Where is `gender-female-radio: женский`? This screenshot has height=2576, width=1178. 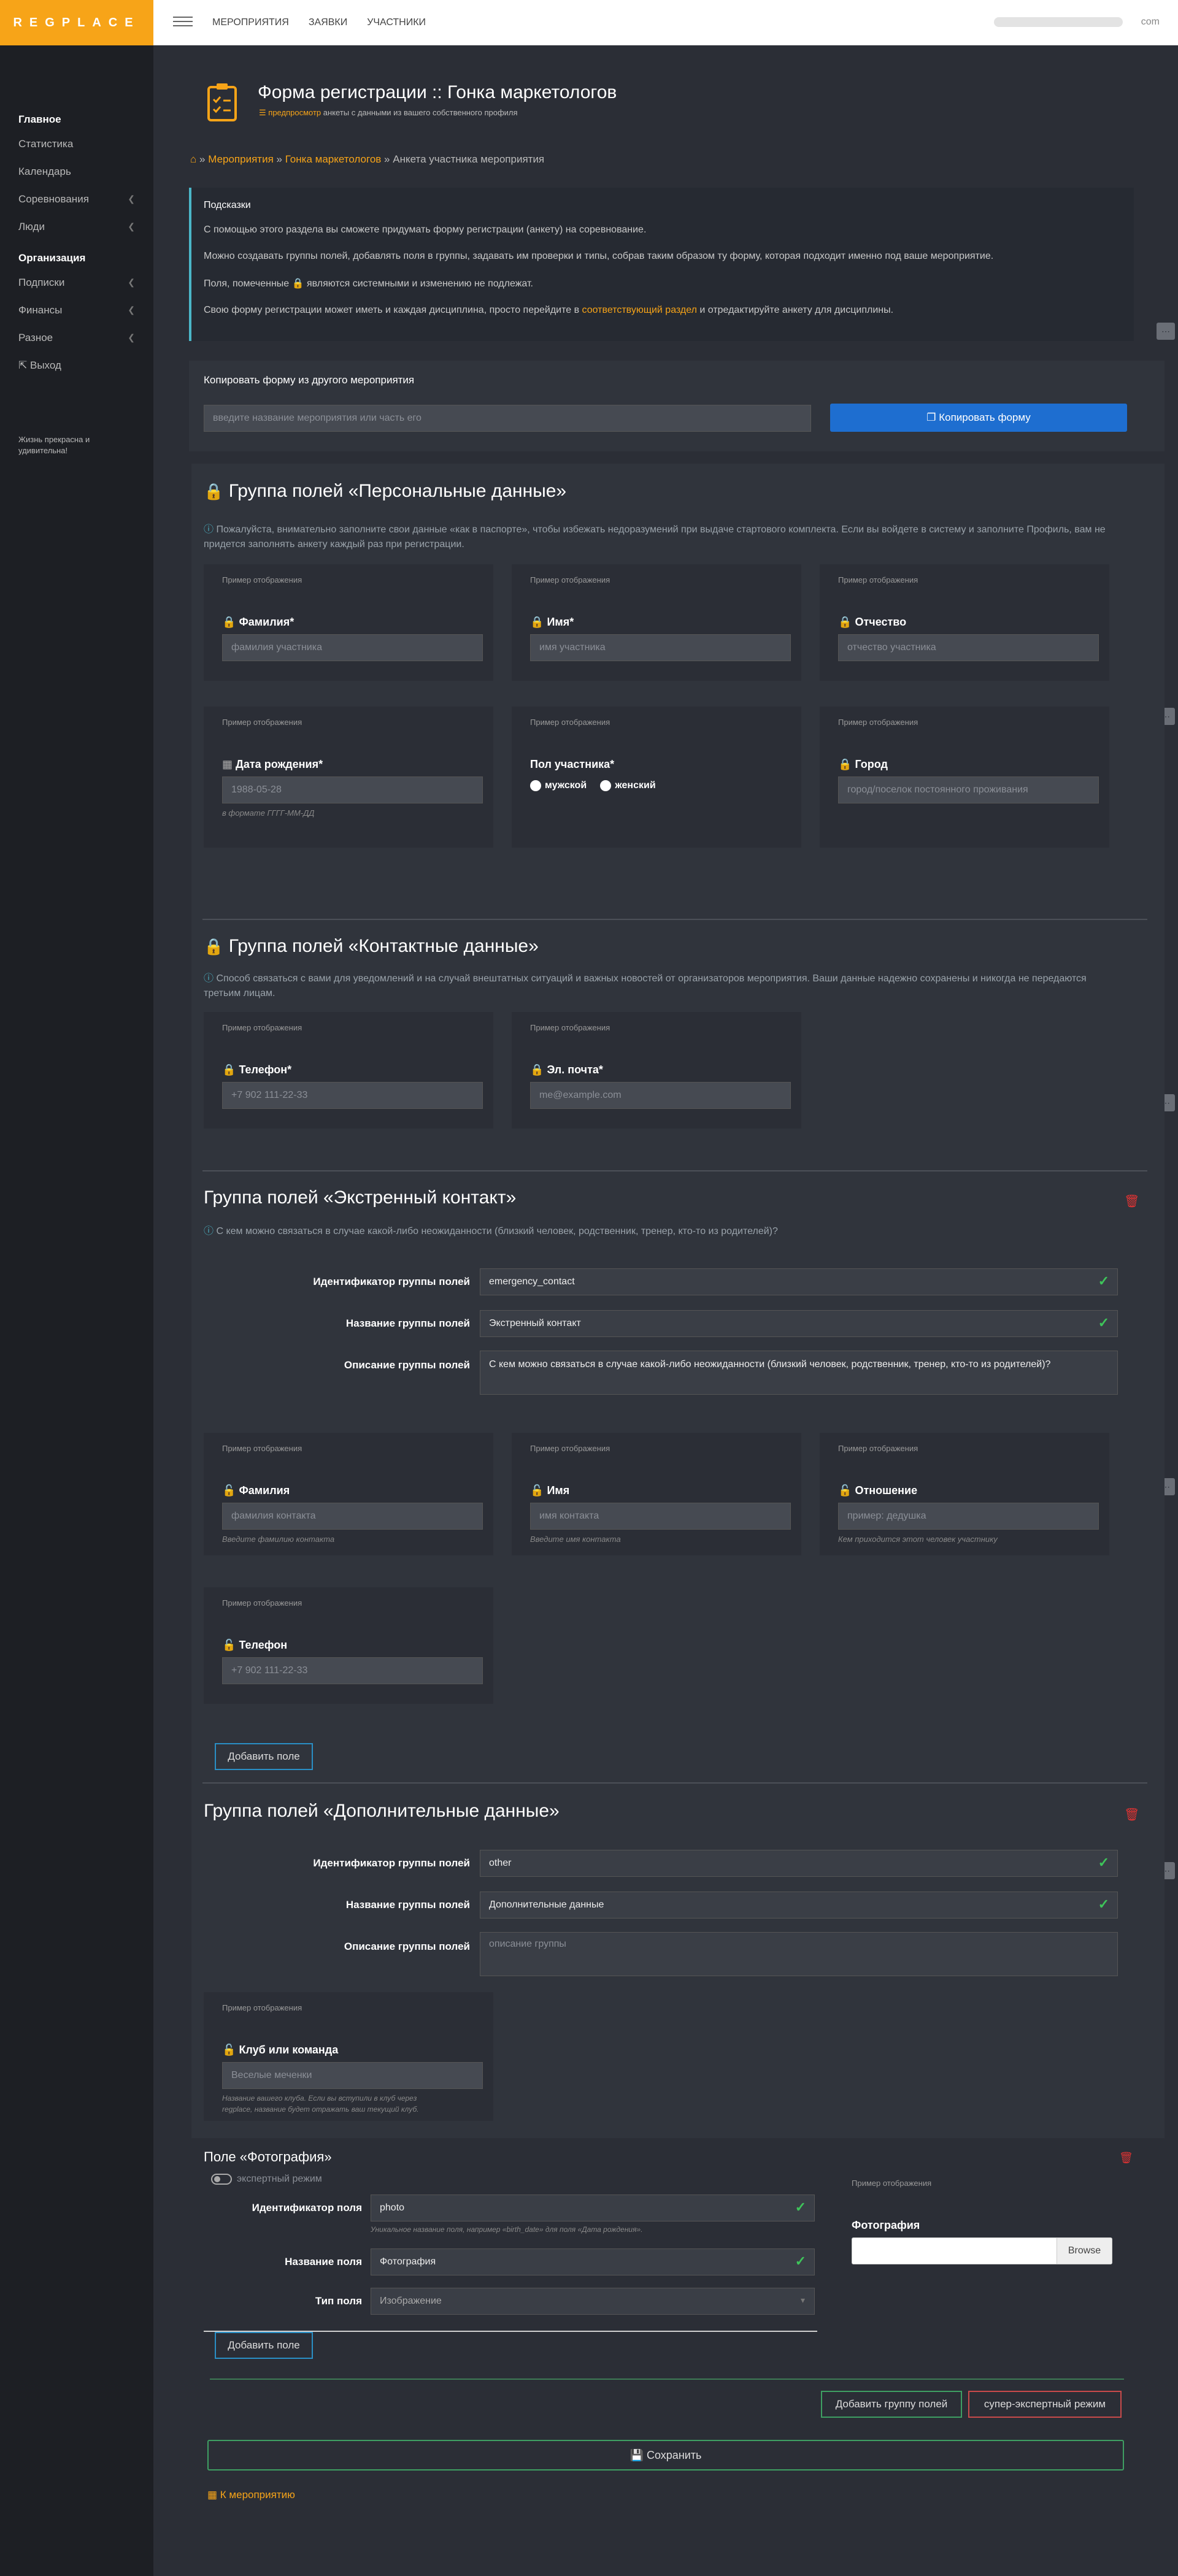 gender-female-radio: женский is located at coordinates (628, 785).